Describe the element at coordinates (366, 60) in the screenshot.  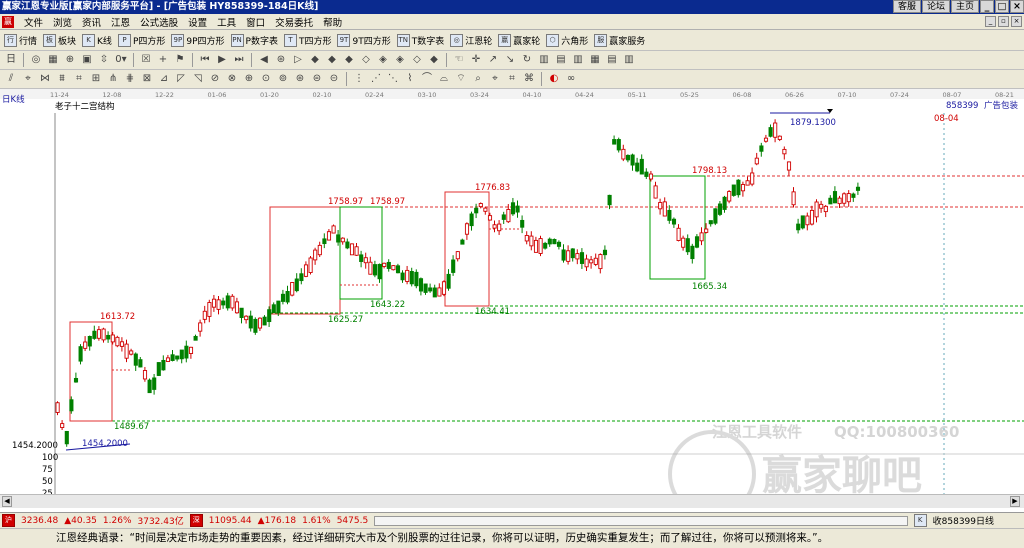
I see `diamond-4-icon: ◇` at that location.